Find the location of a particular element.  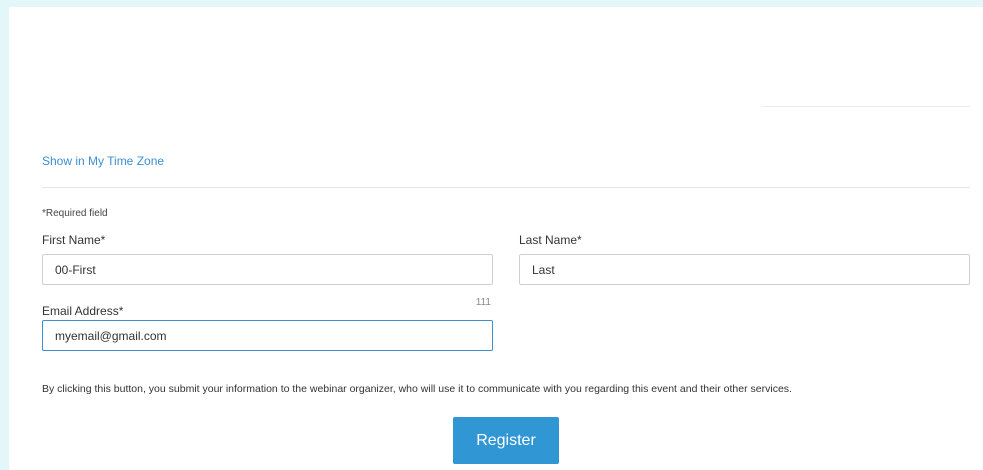

last-name-label: Last Name* is located at coordinates (550, 240).